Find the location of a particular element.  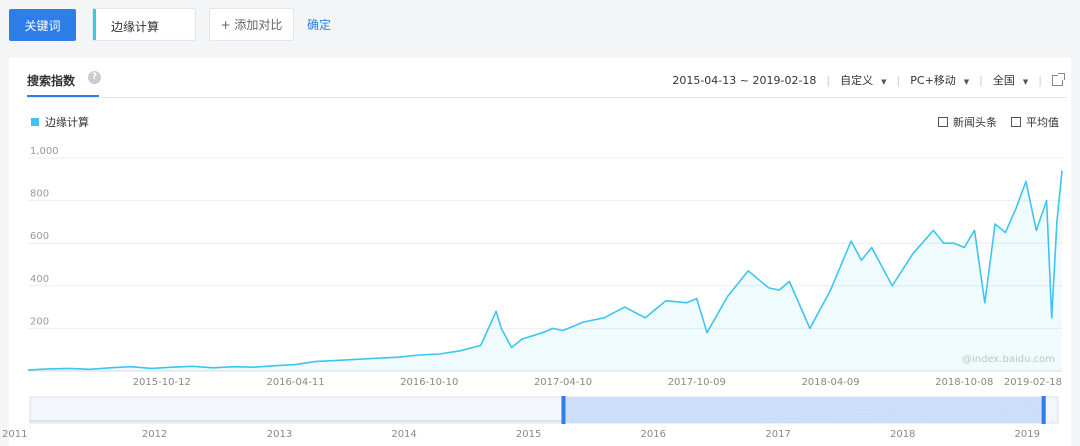

overview-selected-range is located at coordinates (803, 410).